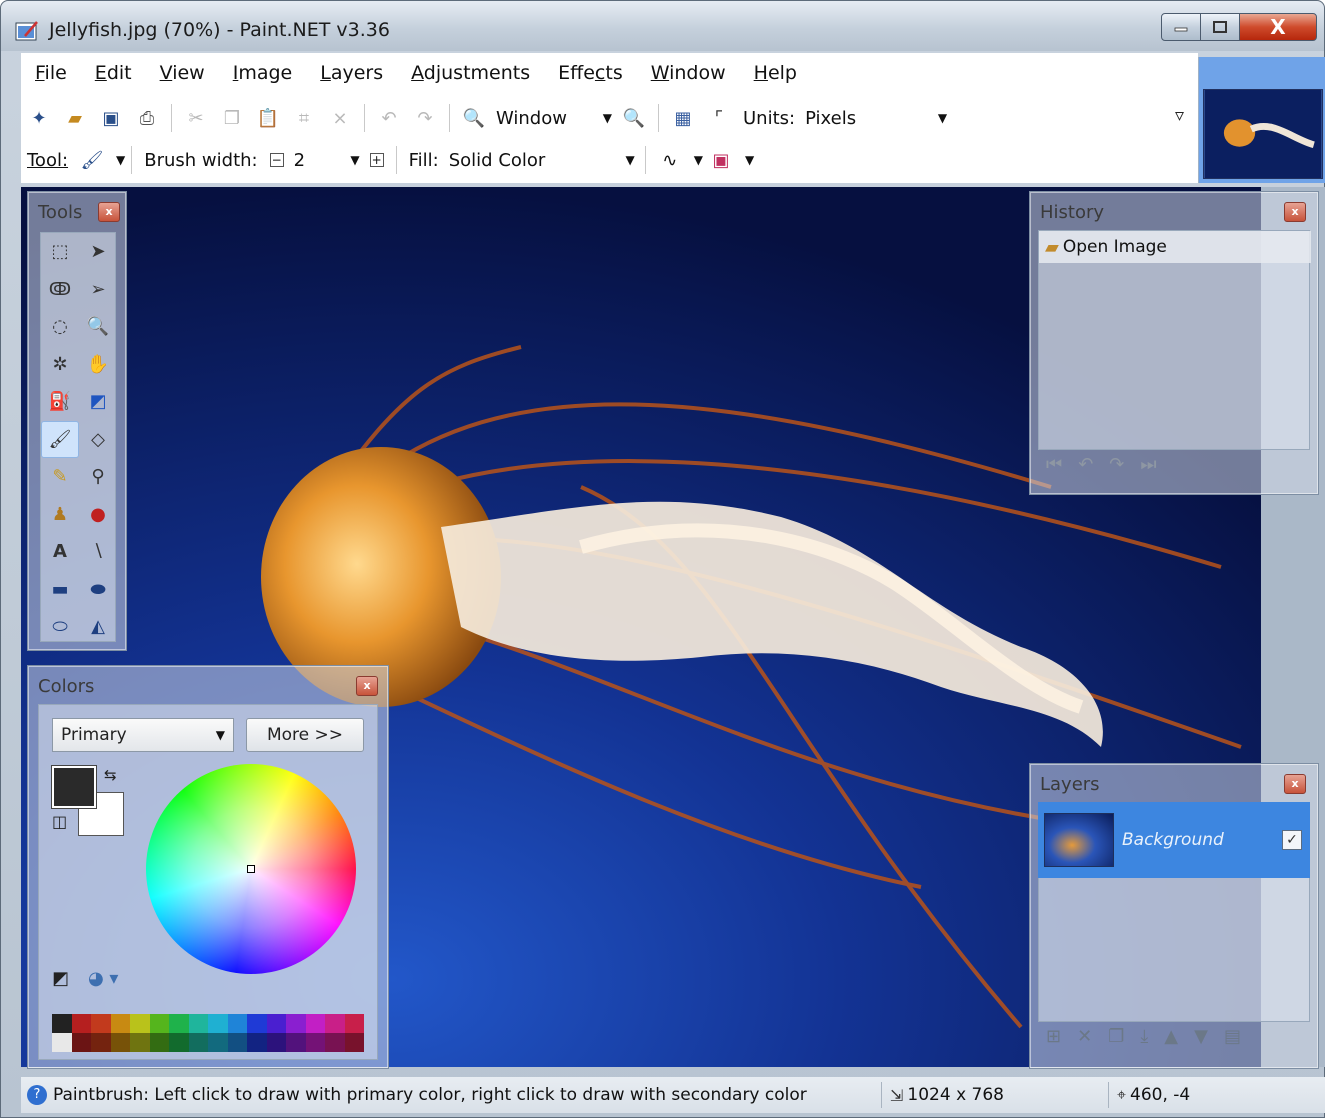 This screenshot has width=1325, height=1118. I want to click on rounded-rectangle-icon: ⬬, so click(98, 590).